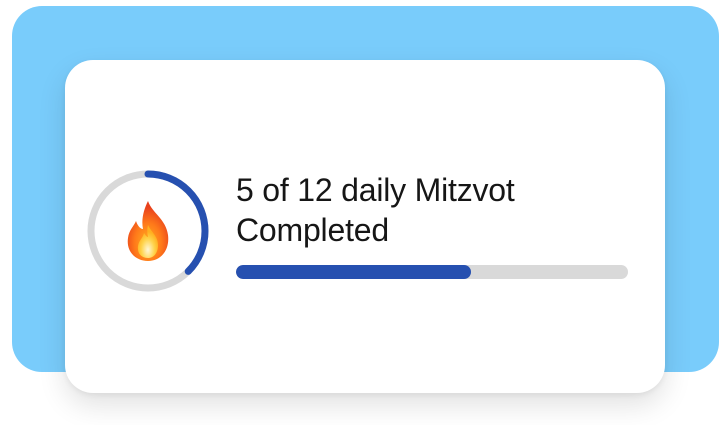 This screenshot has width=725, height=425. Describe the element at coordinates (375, 190) in the screenshot. I see `progress-title-line1: 5 of 12 daily Mitzvot` at that location.